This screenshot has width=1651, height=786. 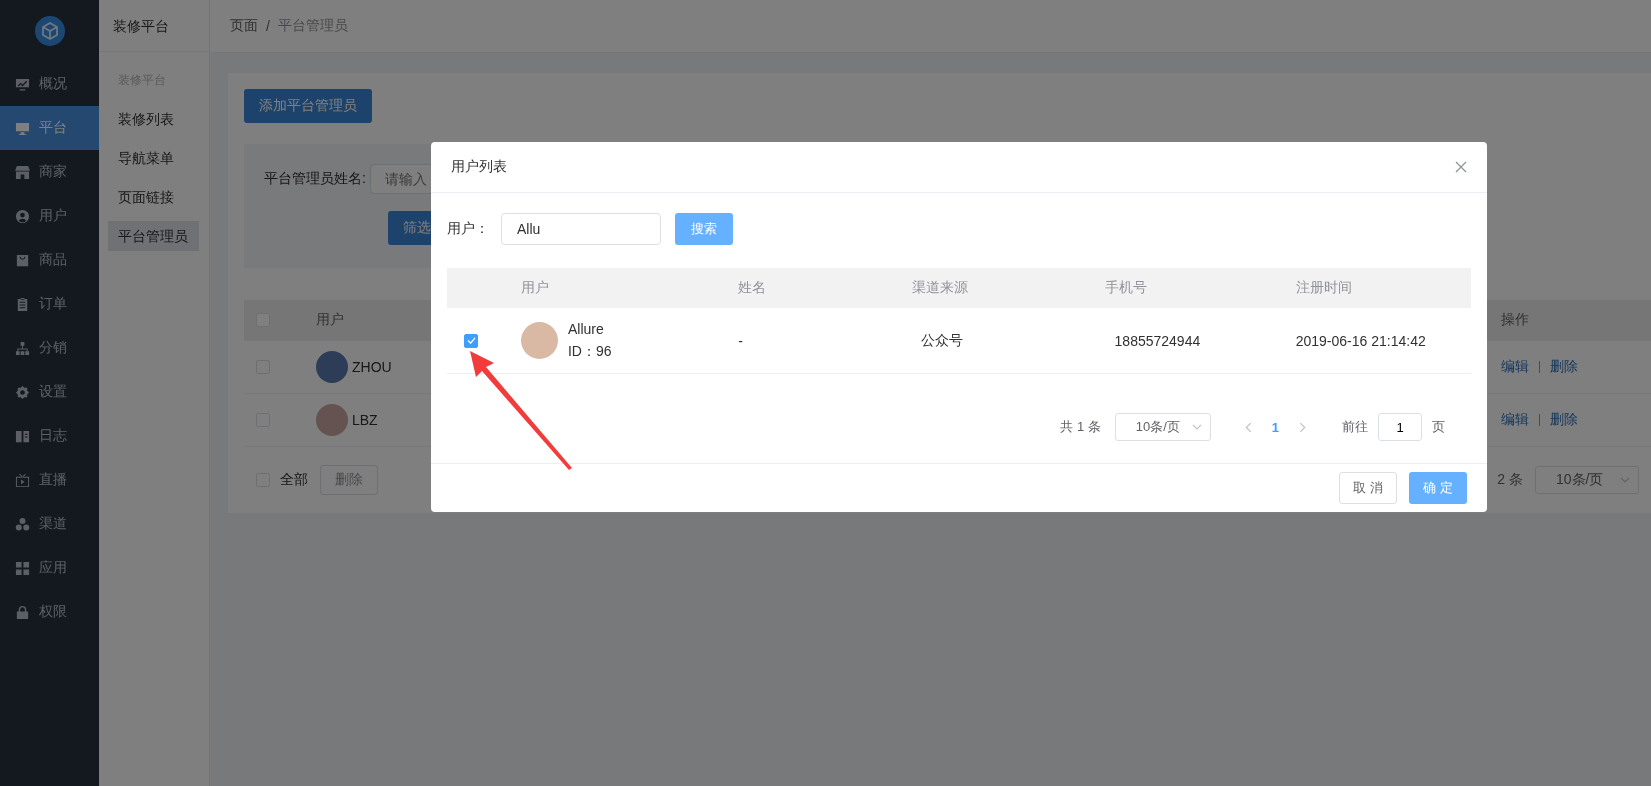 What do you see at coordinates (49, 128) in the screenshot?
I see `sidebar-item: 平台` at bounding box center [49, 128].